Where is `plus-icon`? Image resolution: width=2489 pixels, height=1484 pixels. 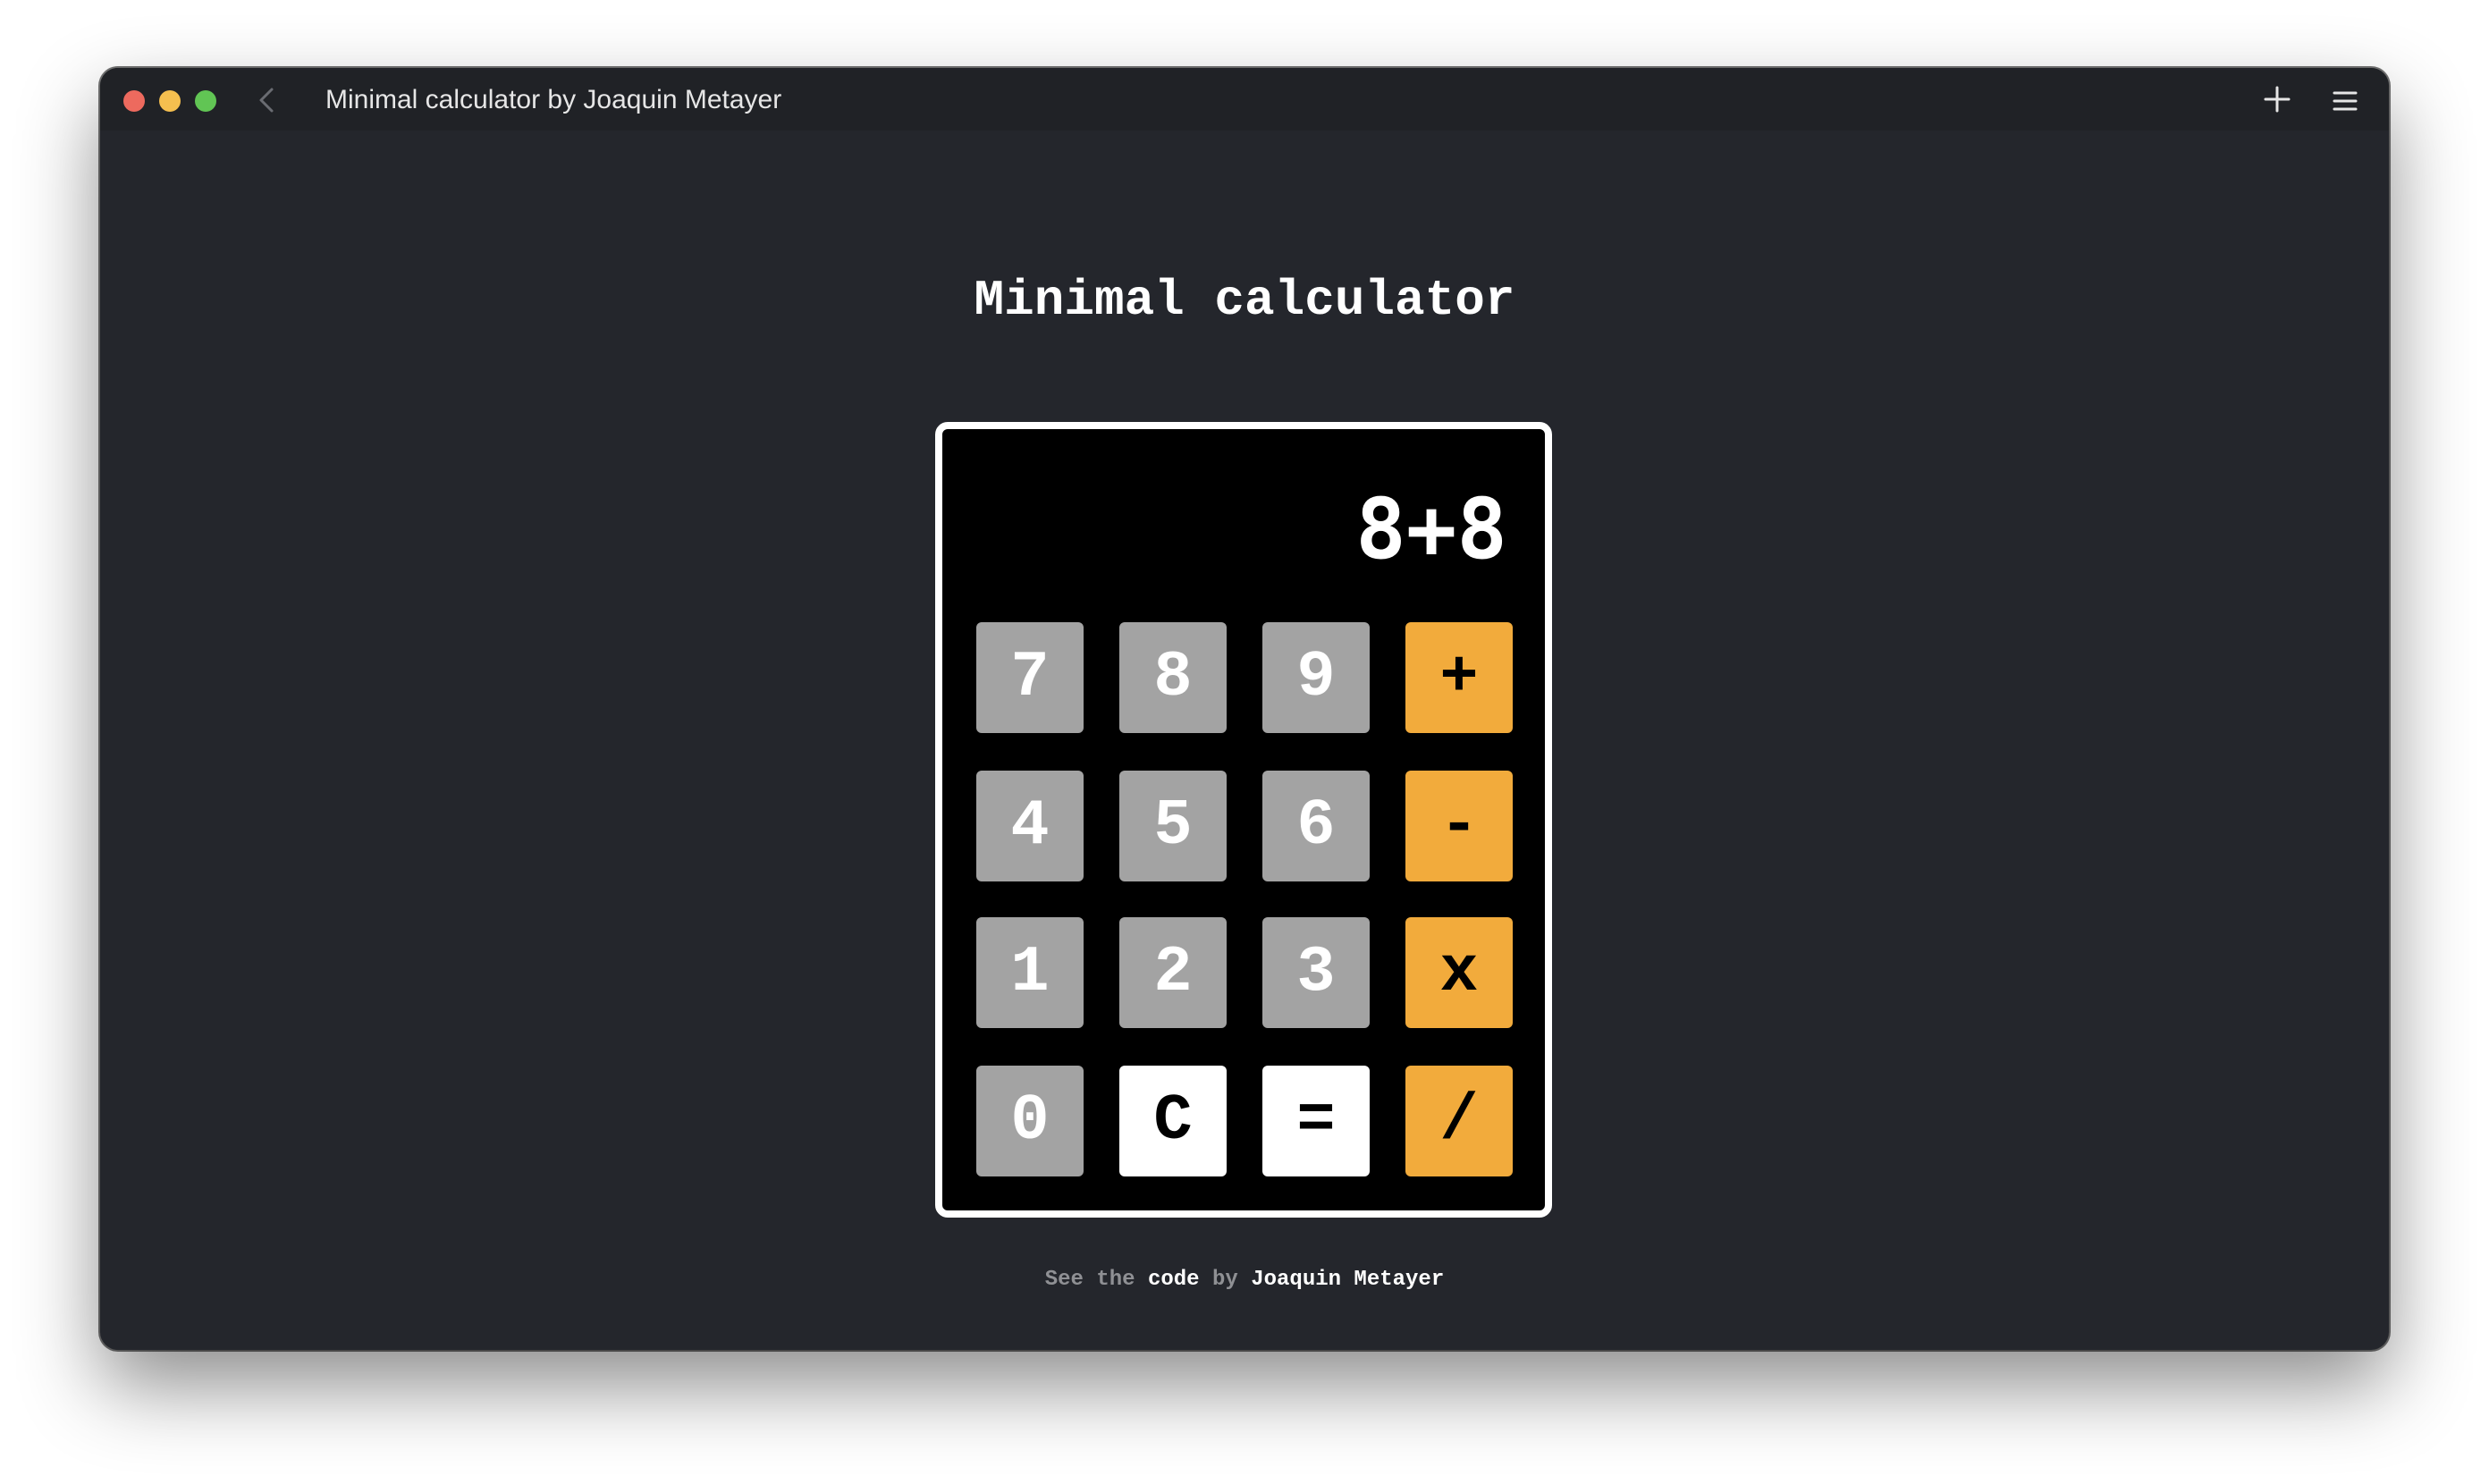 plus-icon is located at coordinates (2277, 99).